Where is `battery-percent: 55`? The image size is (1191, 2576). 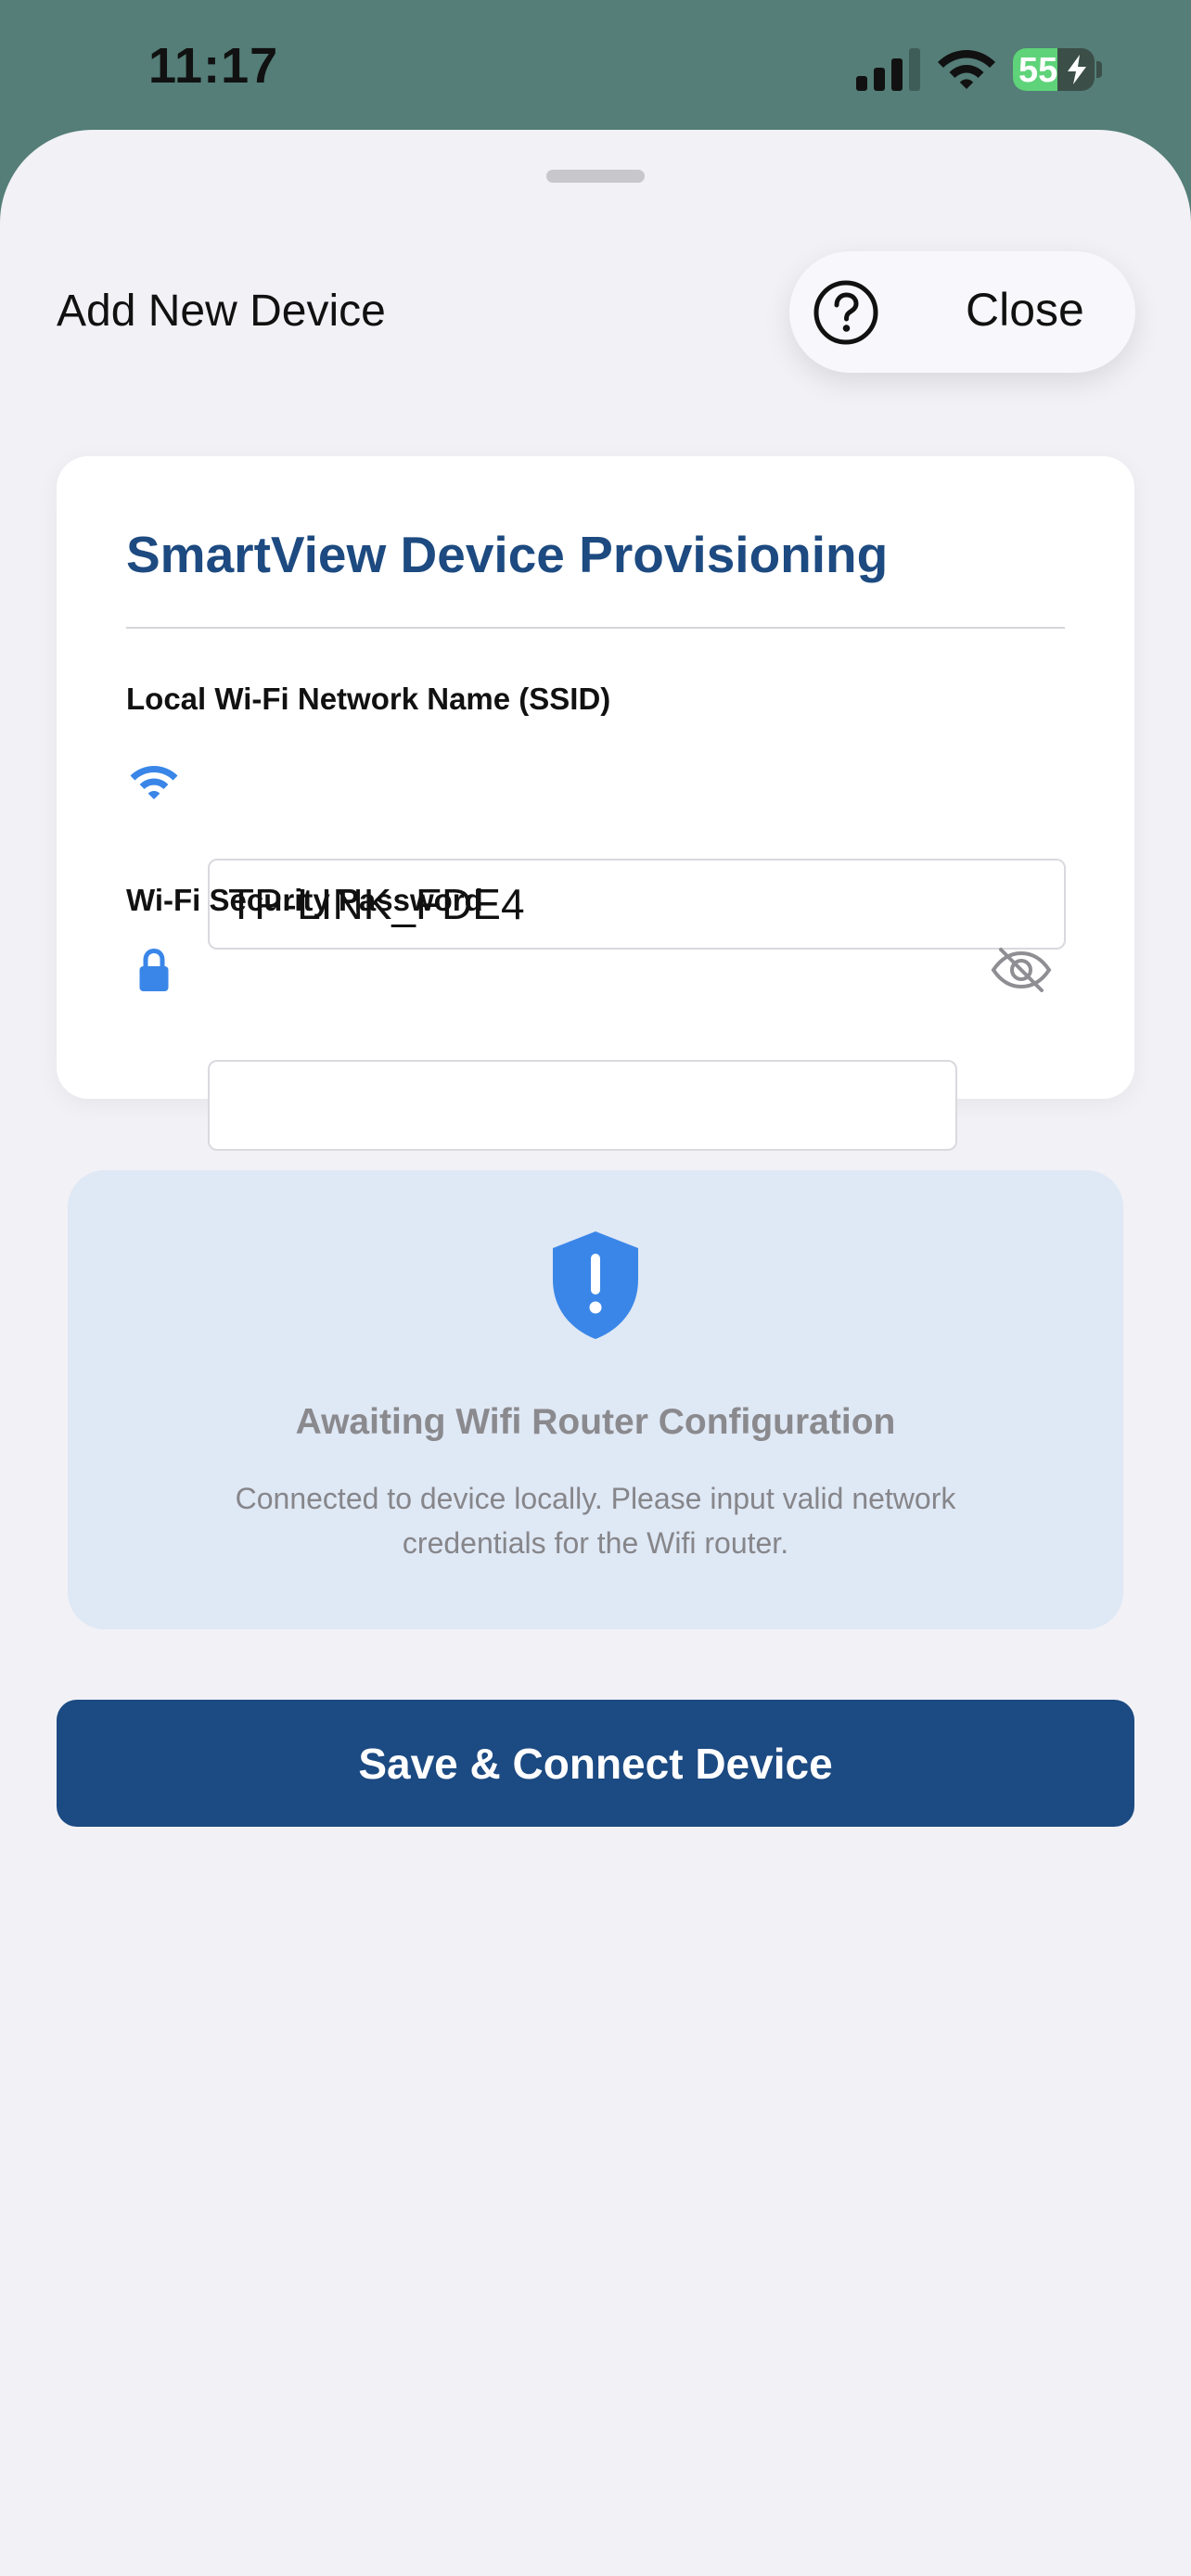 battery-percent: 55 is located at coordinates (1038, 71).